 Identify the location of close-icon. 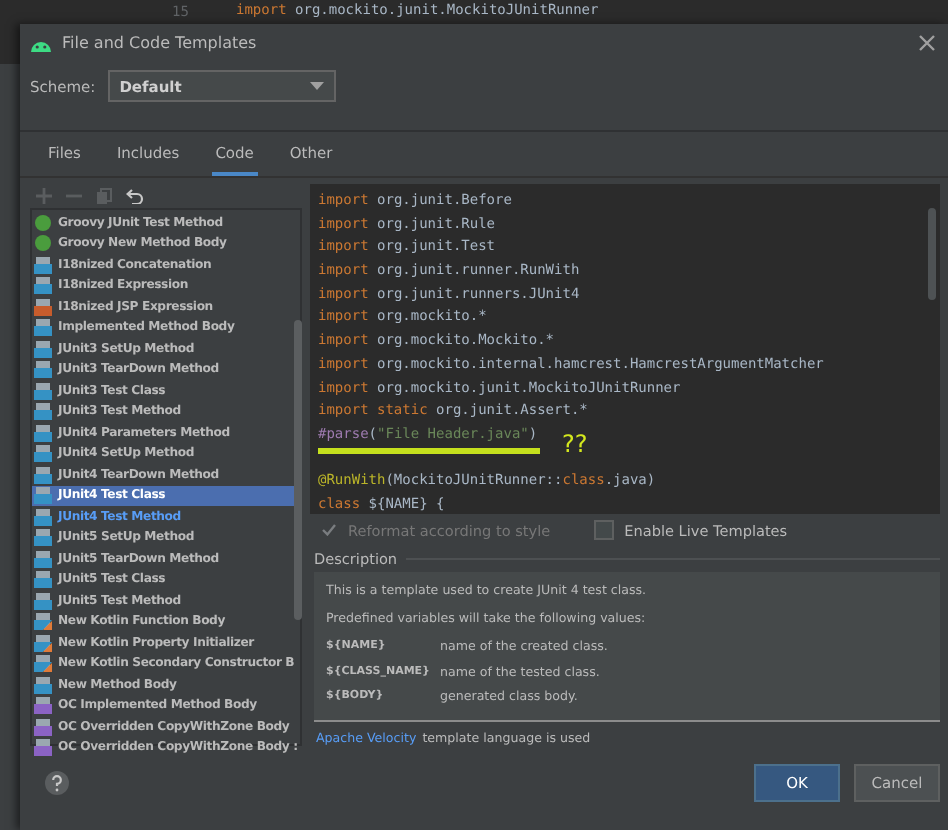
(927, 43).